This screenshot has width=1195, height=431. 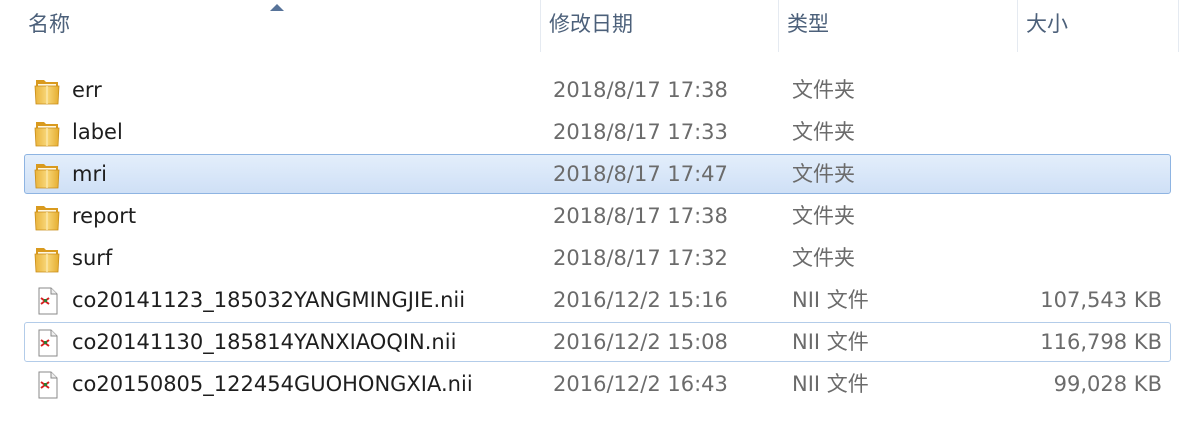 What do you see at coordinates (1107, 384) in the screenshot?
I see `file-size: 99,028 KB` at bounding box center [1107, 384].